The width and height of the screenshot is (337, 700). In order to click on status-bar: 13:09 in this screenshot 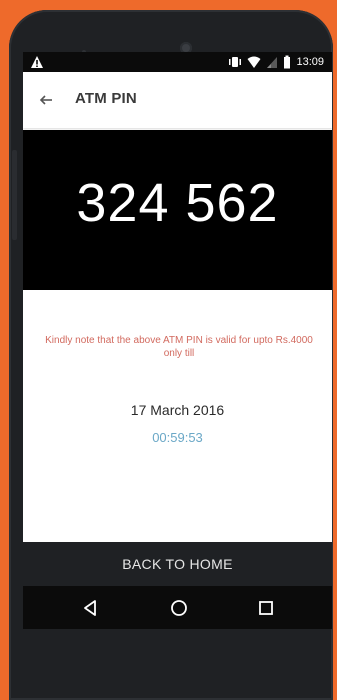, I will do `click(177, 62)`.